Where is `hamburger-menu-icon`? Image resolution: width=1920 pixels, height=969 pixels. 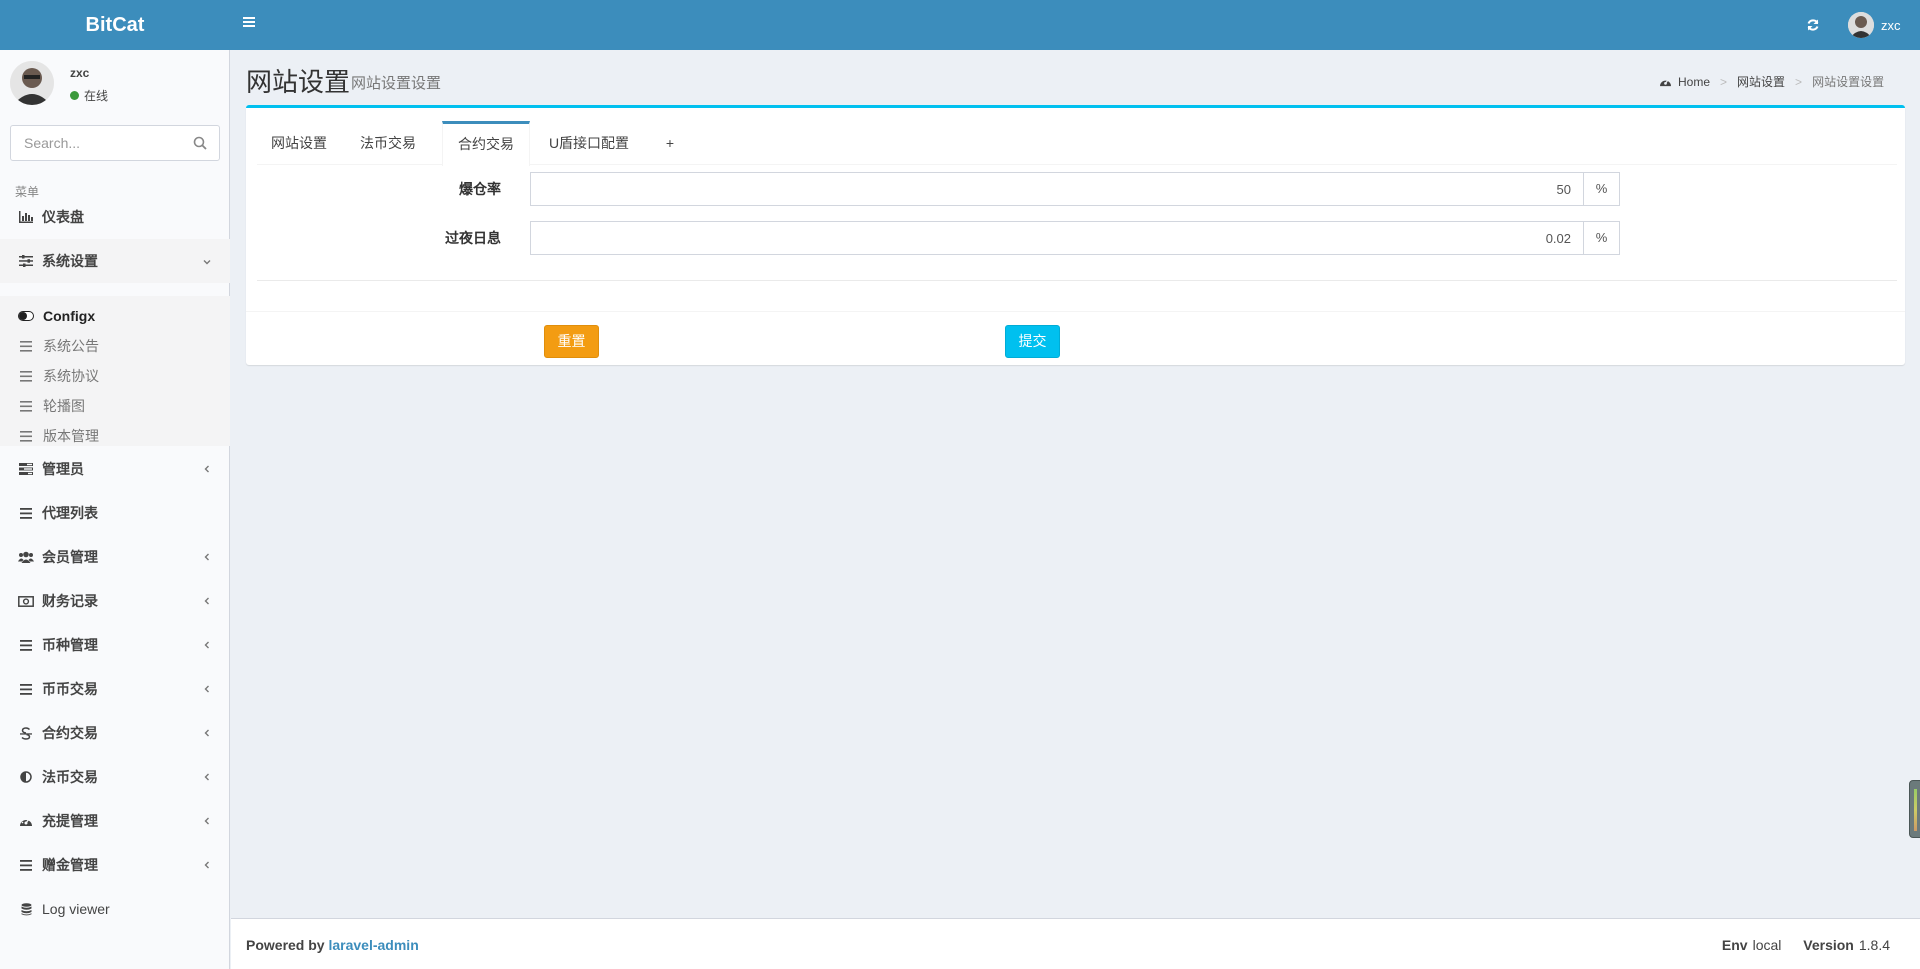
hamburger-menu-icon is located at coordinates (252, 25).